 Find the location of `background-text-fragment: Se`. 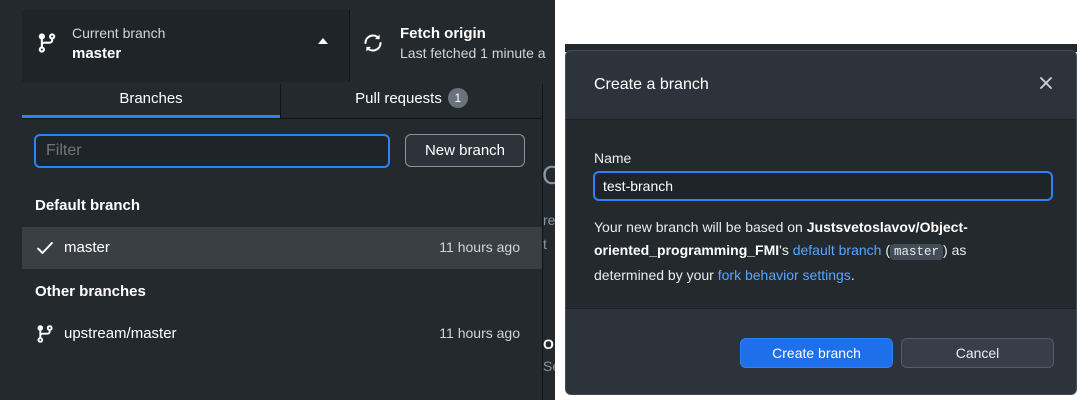

background-text-fragment: Se is located at coordinates (549, 366).